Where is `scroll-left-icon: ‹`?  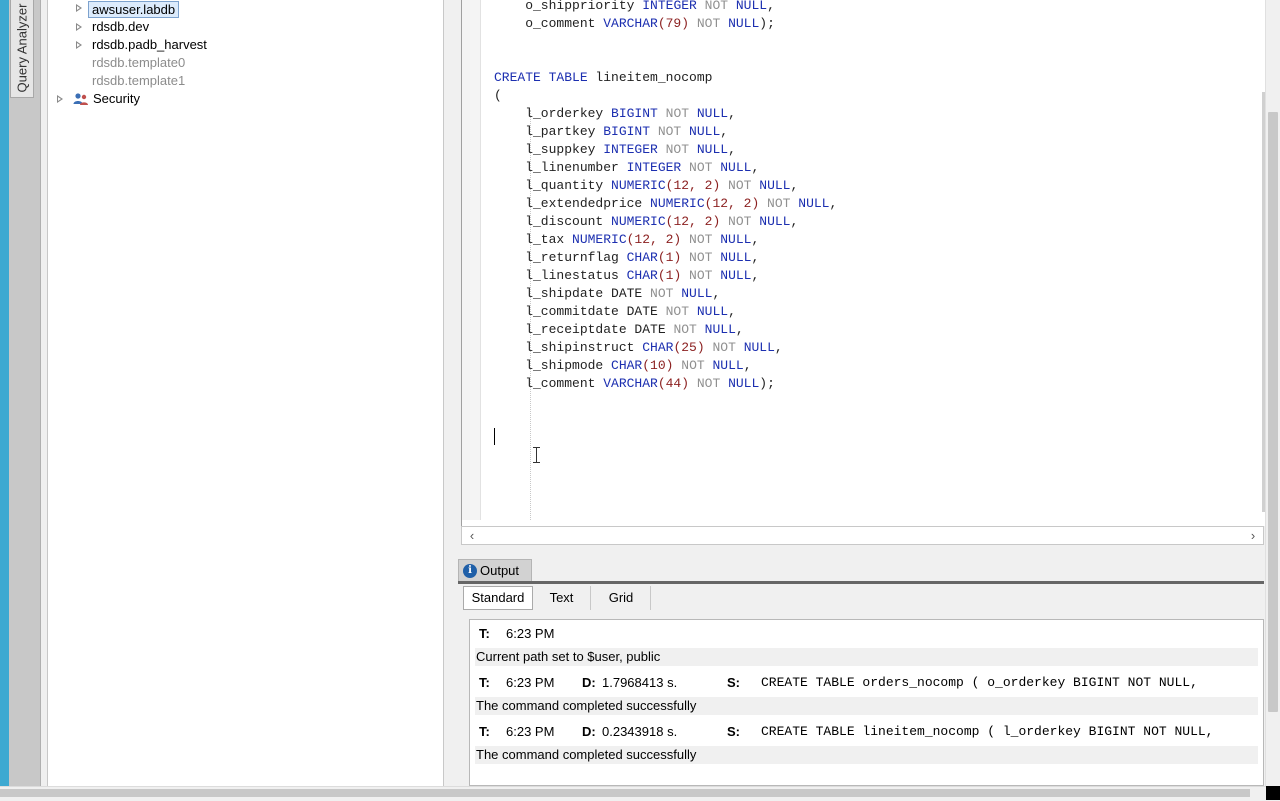 scroll-left-icon: ‹ is located at coordinates (472, 535).